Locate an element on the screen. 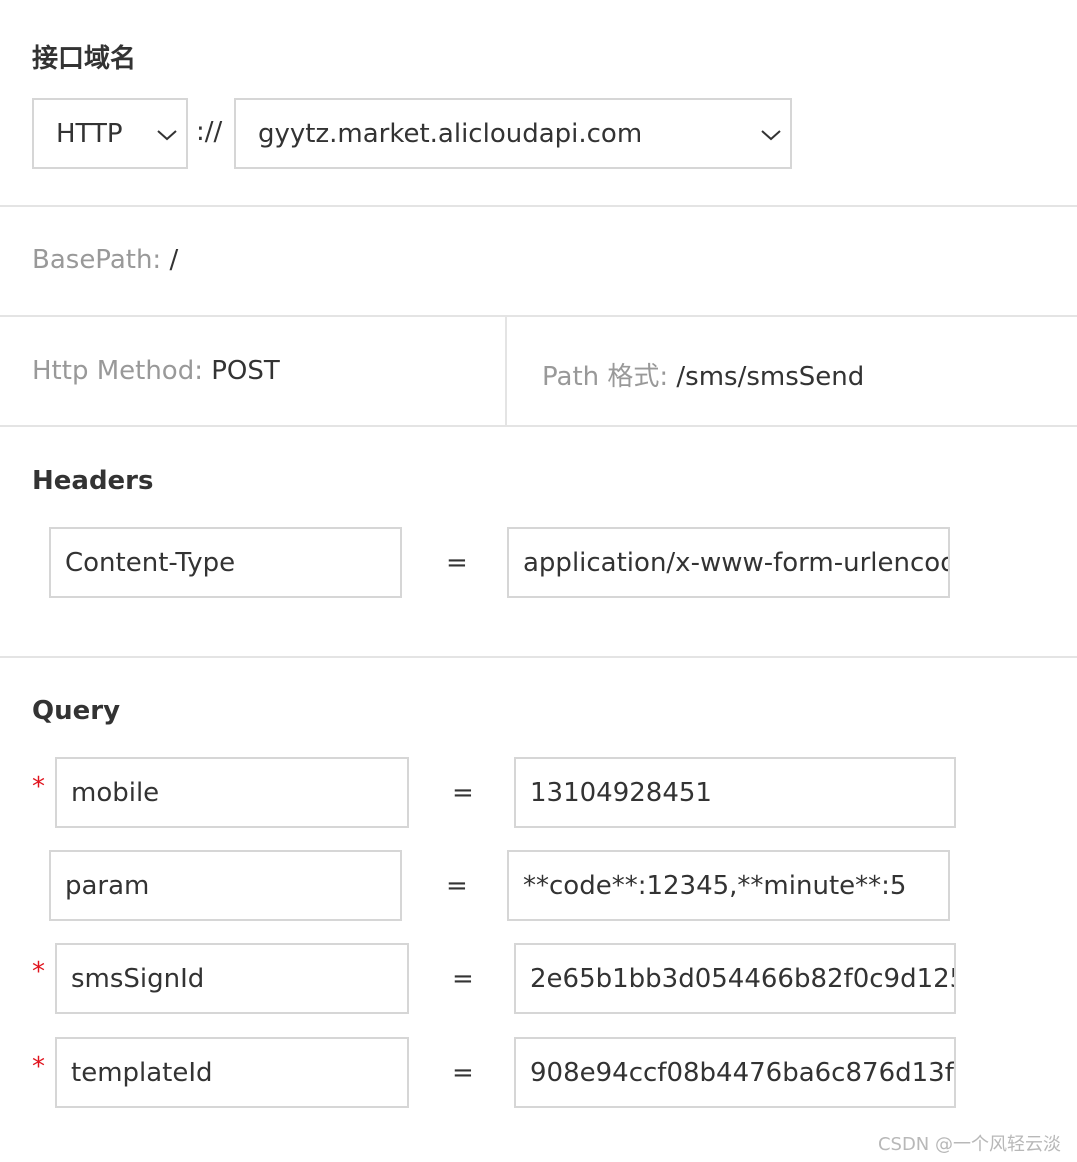 This screenshot has height=1162, width=1077. query-value-input-smssignid: 2e65b1bb3d054466b82f0c9d125465e2 is located at coordinates (735, 978).